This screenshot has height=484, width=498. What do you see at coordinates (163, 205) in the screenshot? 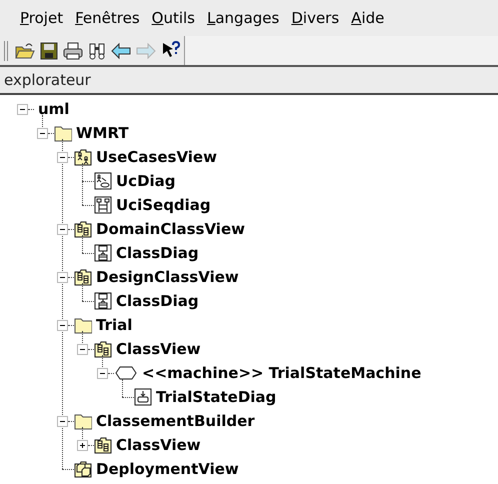
I see `tree-item-label: UciSeqdiag` at bounding box center [163, 205].